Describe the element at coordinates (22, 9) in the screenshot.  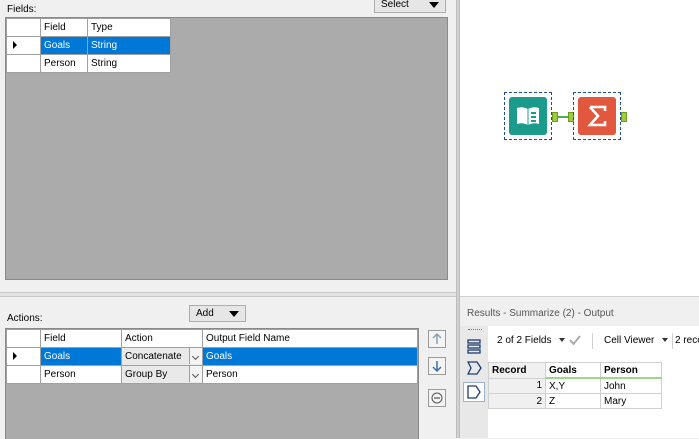
I see `fields-label: Fields:` at that location.